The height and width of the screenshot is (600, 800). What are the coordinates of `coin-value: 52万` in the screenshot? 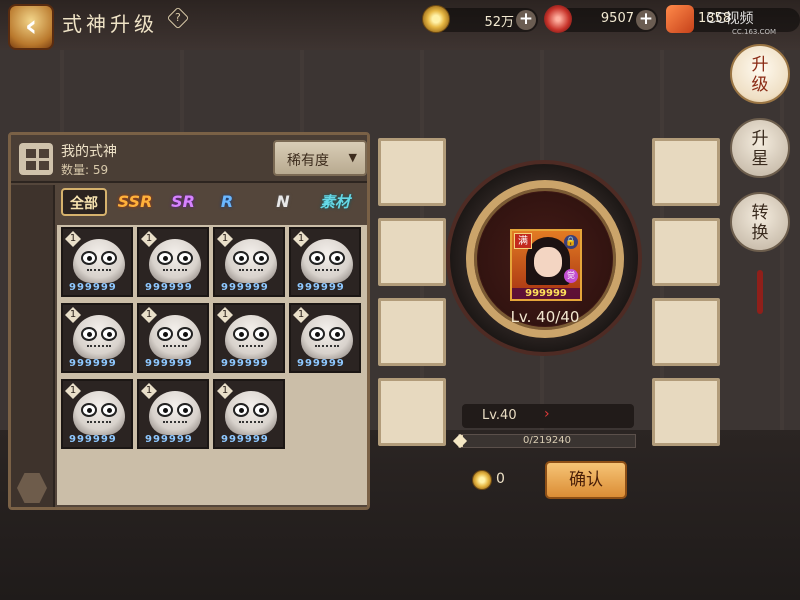 It's located at (499, 22).